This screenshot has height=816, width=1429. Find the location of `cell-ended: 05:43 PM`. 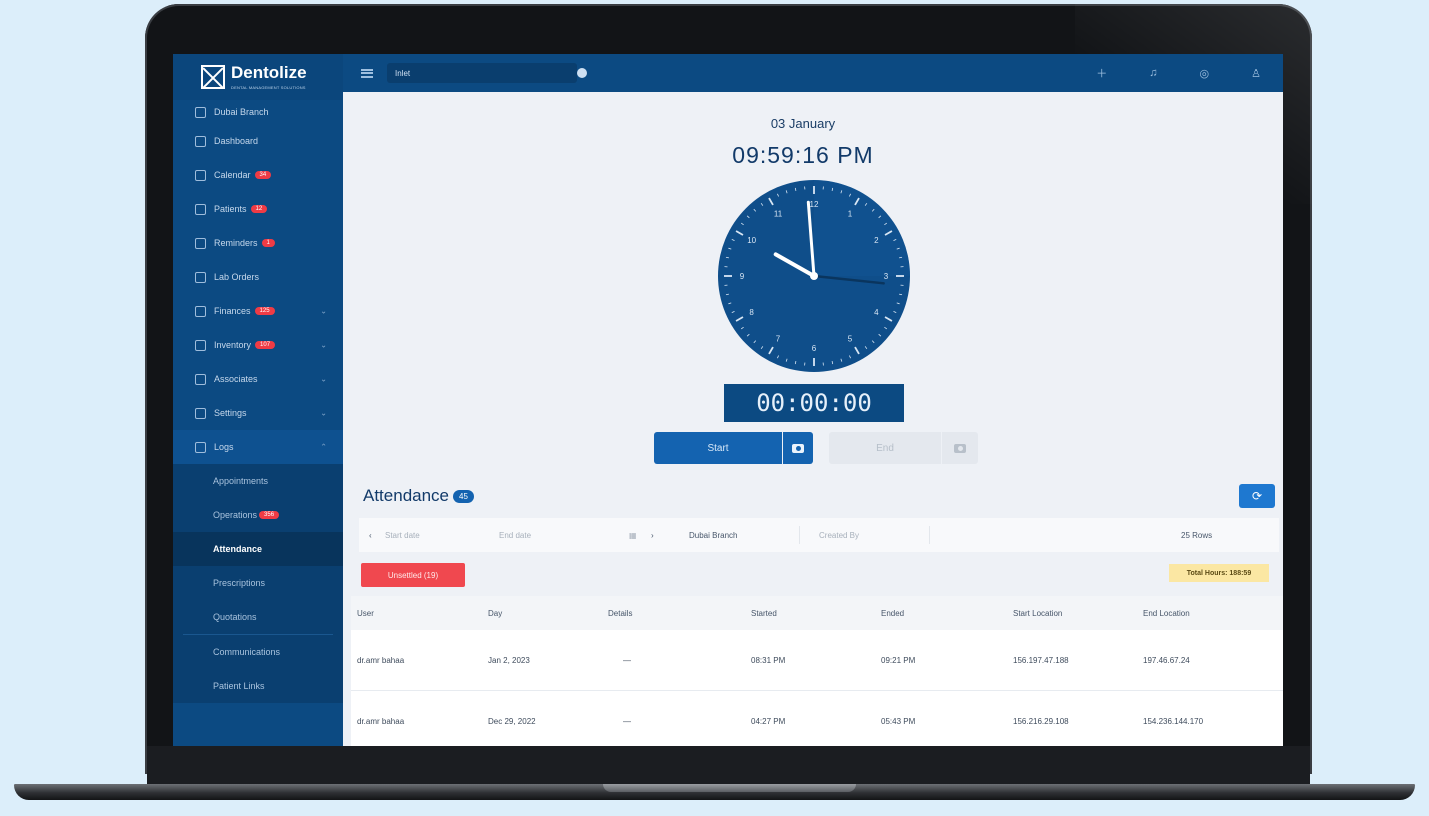

cell-ended: 05:43 PM is located at coordinates (898, 721).